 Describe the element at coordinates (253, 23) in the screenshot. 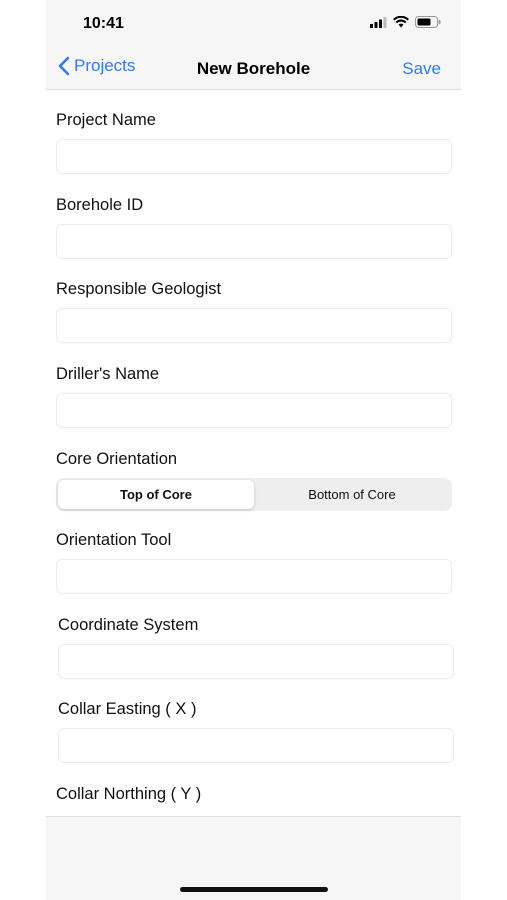

I see `status-bar: 10:41` at that location.